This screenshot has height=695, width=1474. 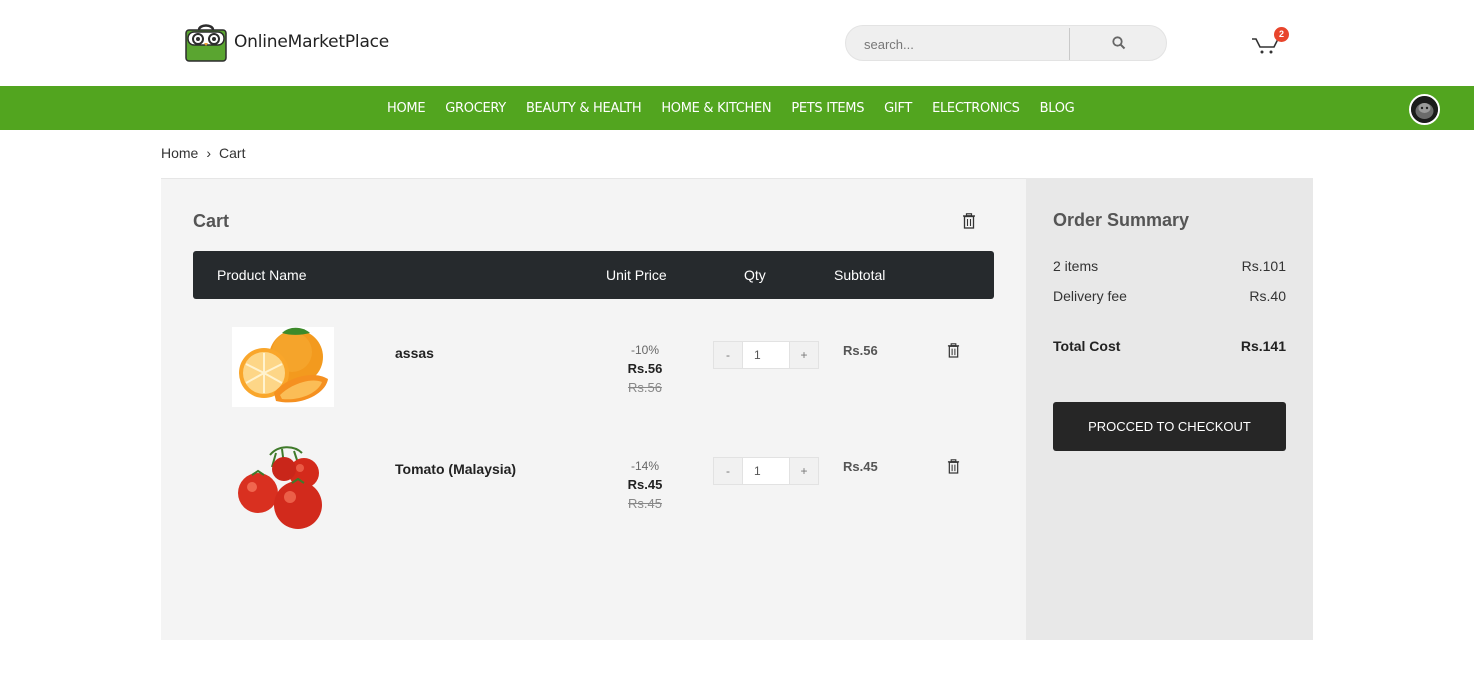 I want to click on search-button, so click(x=1118, y=43).